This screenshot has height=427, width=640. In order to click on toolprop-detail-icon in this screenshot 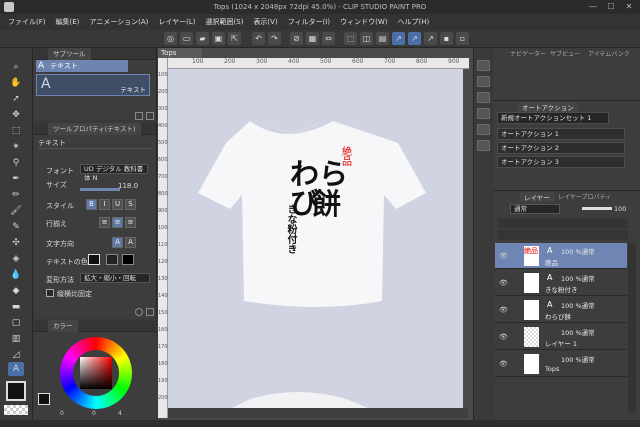, I will do `click(150, 312)`.